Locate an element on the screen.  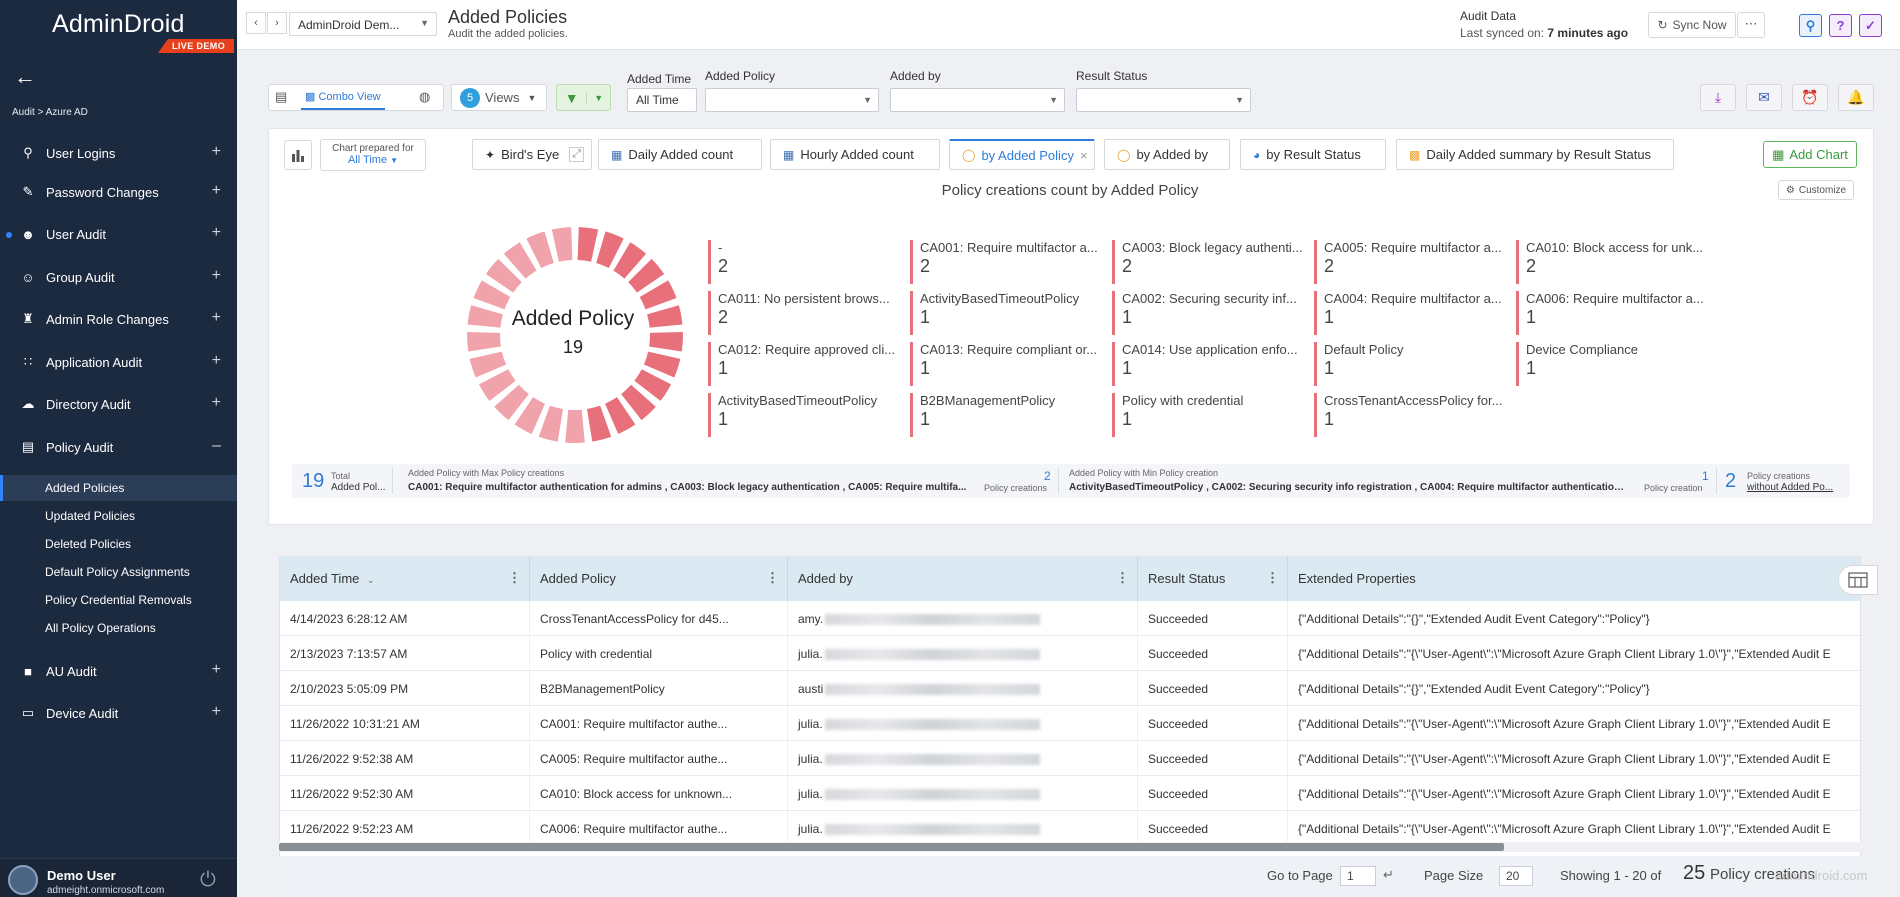
sidebar-item-au-audit: ■ AU Audit + is located at coordinates (118, 671).